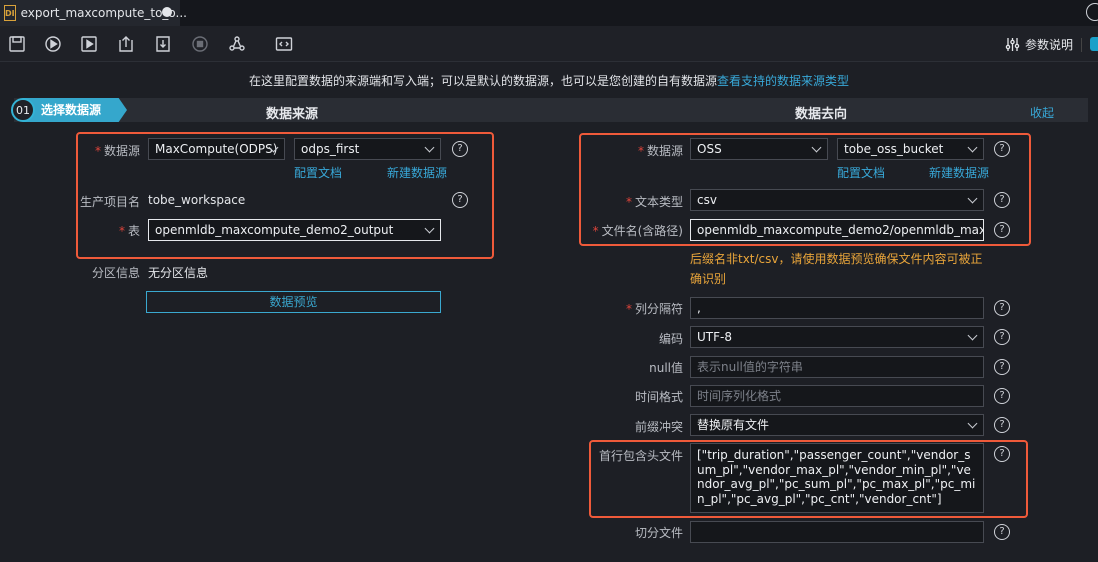 The height and width of the screenshot is (562, 1098). I want to click on time-format-input: 时间序列化格式, so click(837, 396).